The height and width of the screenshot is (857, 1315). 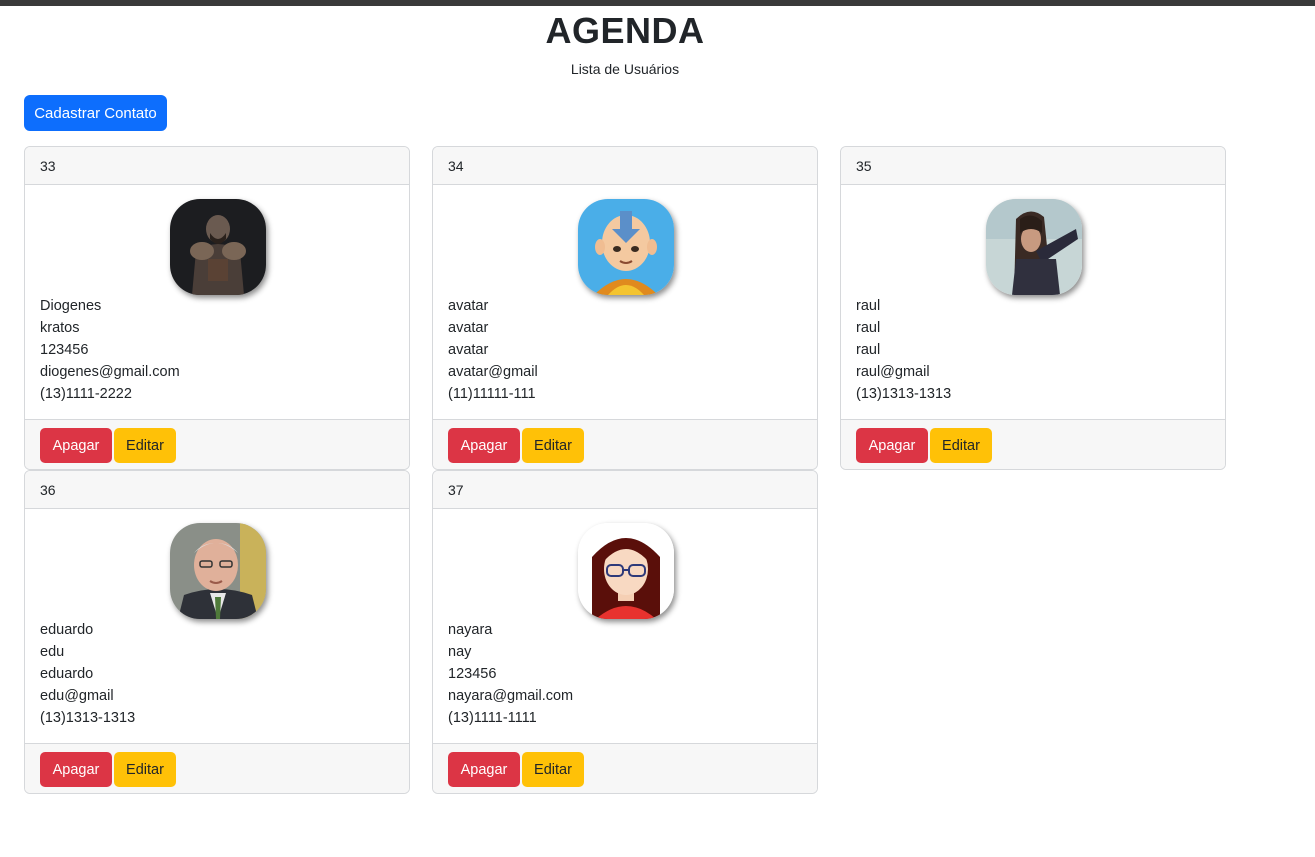 I want to click on contact-field: raul, so click(x=868, y=350).